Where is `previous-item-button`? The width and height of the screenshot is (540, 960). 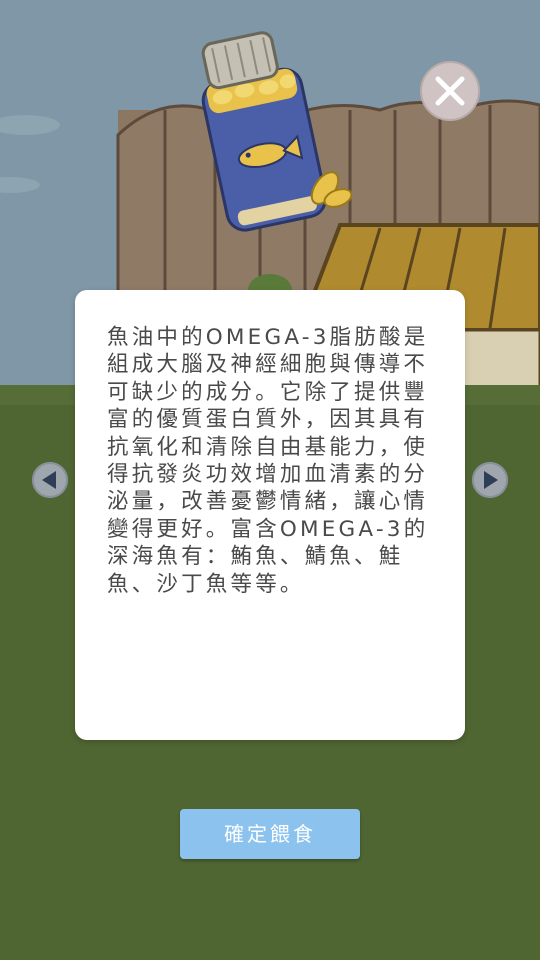
previous-item-button is located at coordinates (50, 480).